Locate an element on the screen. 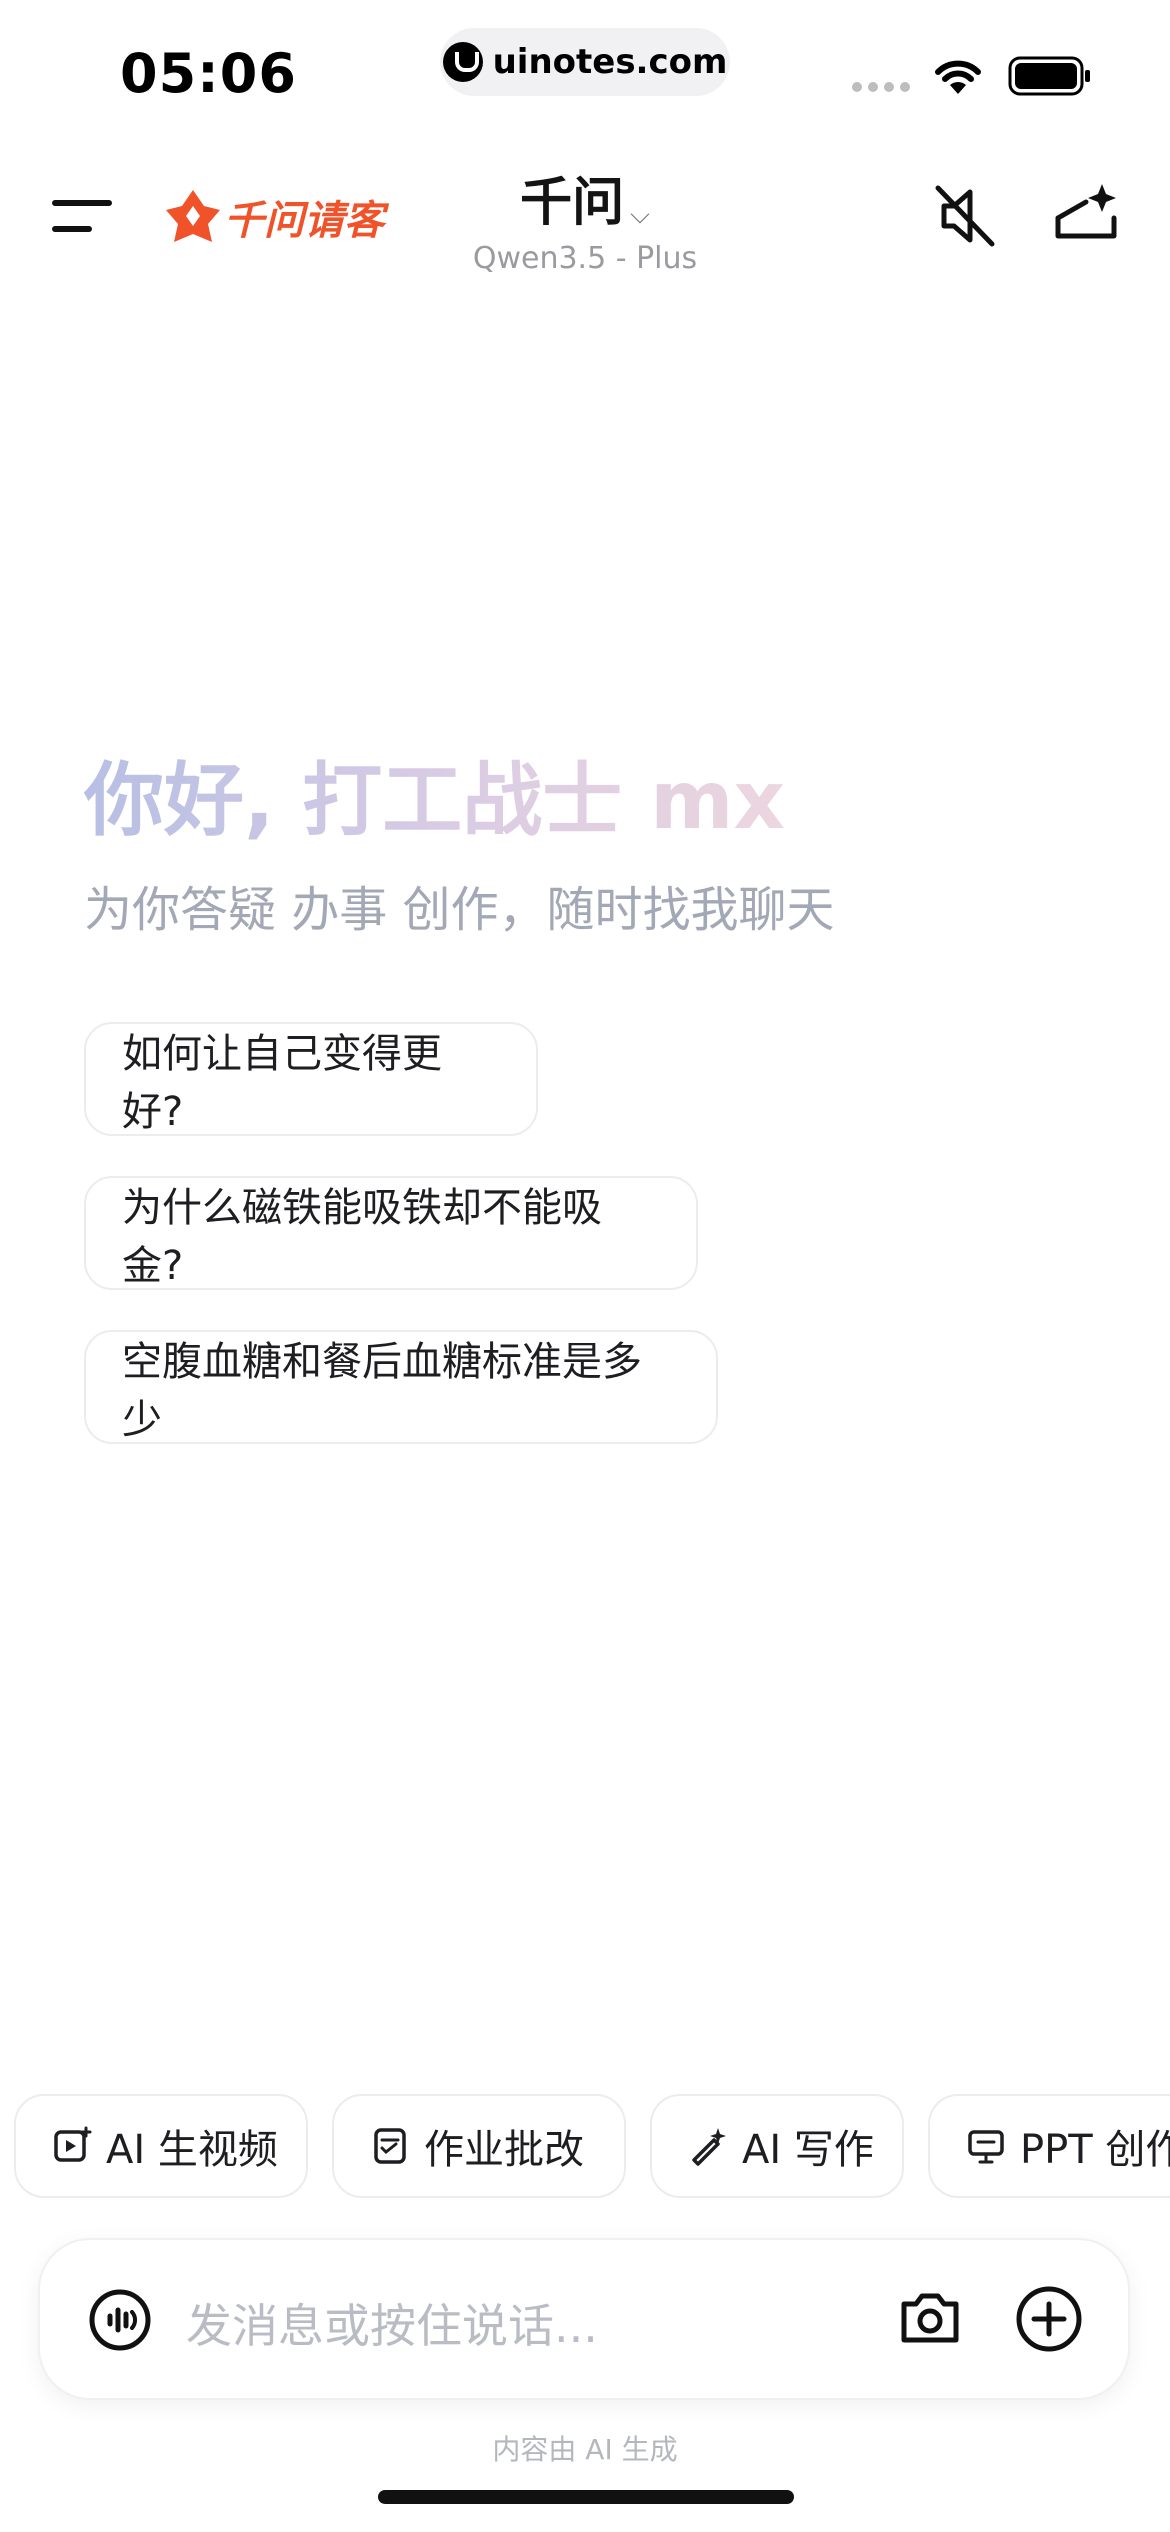  camera-icon is located at coordinates (930, 2318).